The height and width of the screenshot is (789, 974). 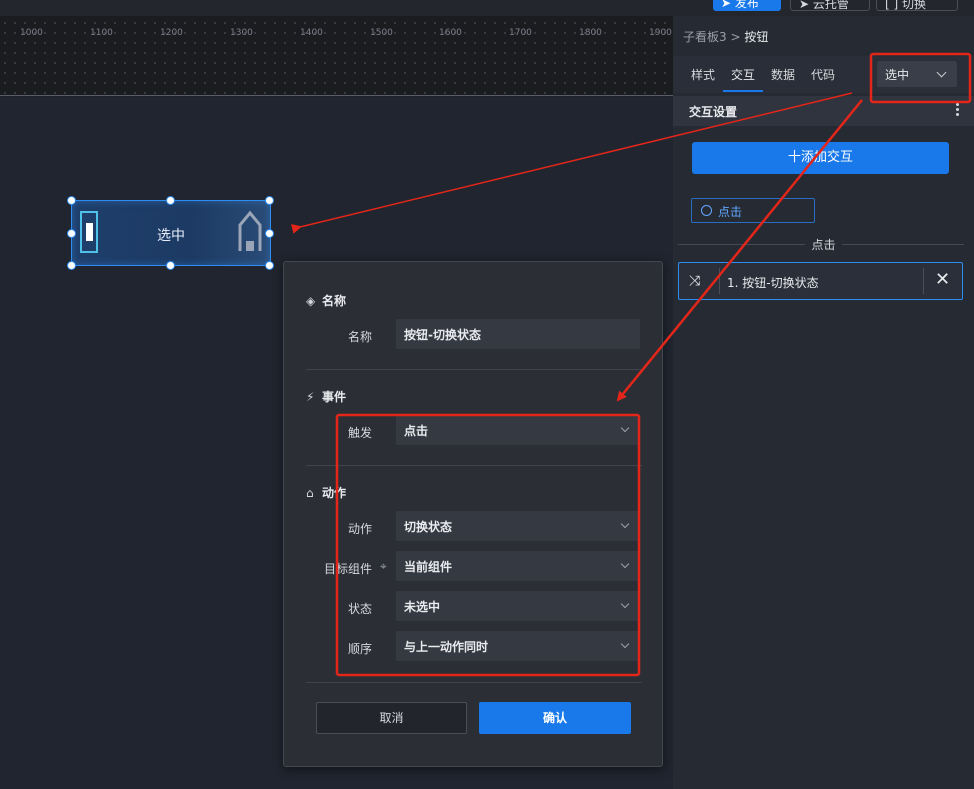 I want to click on section-action-header: ⌂ 动作, so click(x=326, y=492).